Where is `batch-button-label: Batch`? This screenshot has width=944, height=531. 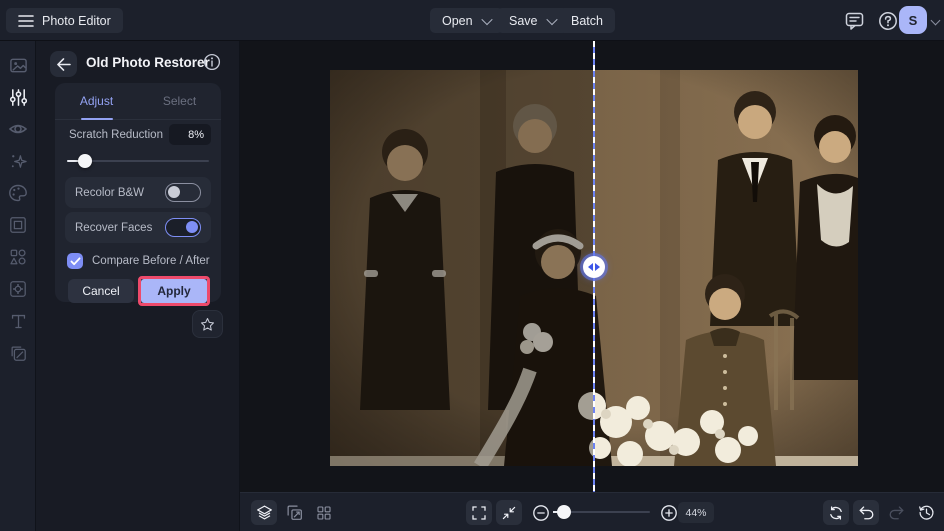 batch-button-label: Batch is located at coordinates (587, 20).